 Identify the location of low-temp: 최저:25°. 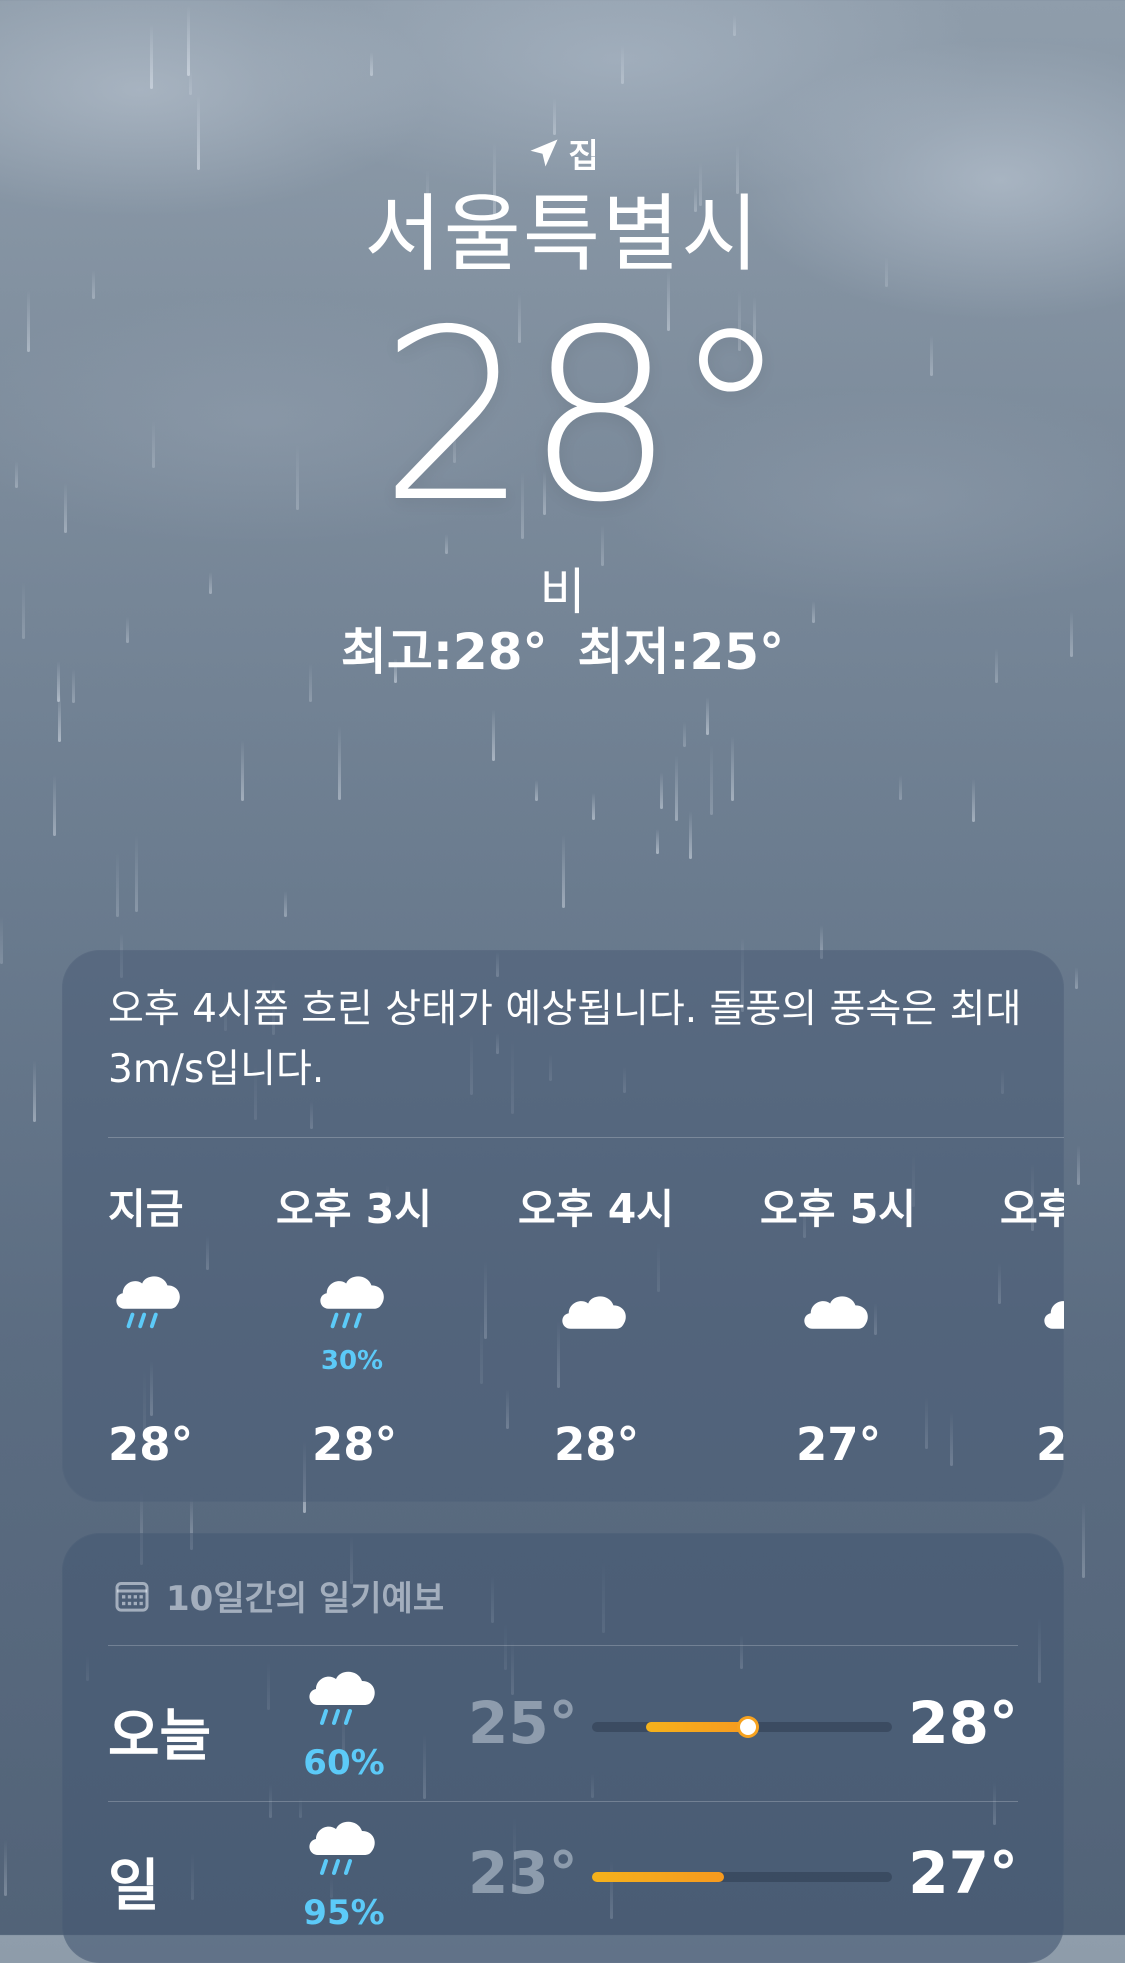
(681, 652).